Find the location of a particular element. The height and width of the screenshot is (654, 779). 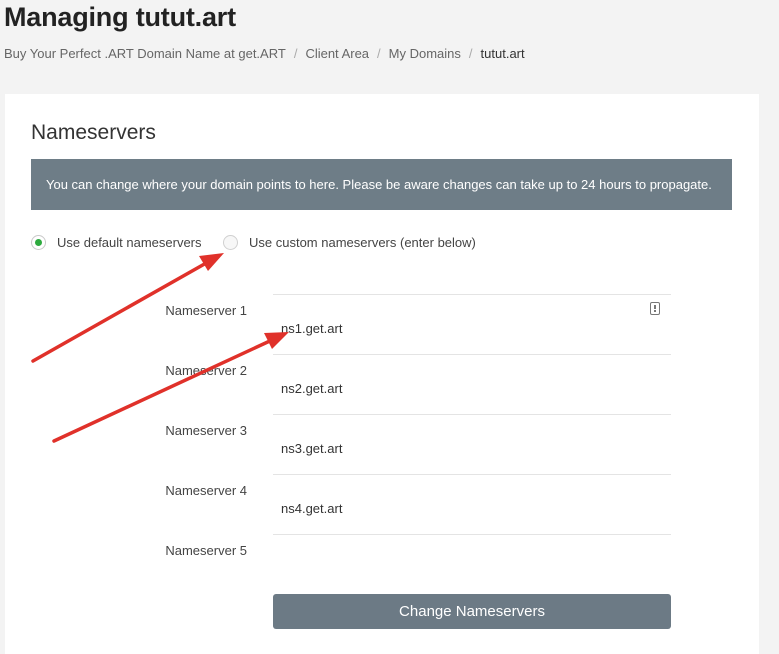

page-title: Managing tutut.art is located at coordinates (120, 17).